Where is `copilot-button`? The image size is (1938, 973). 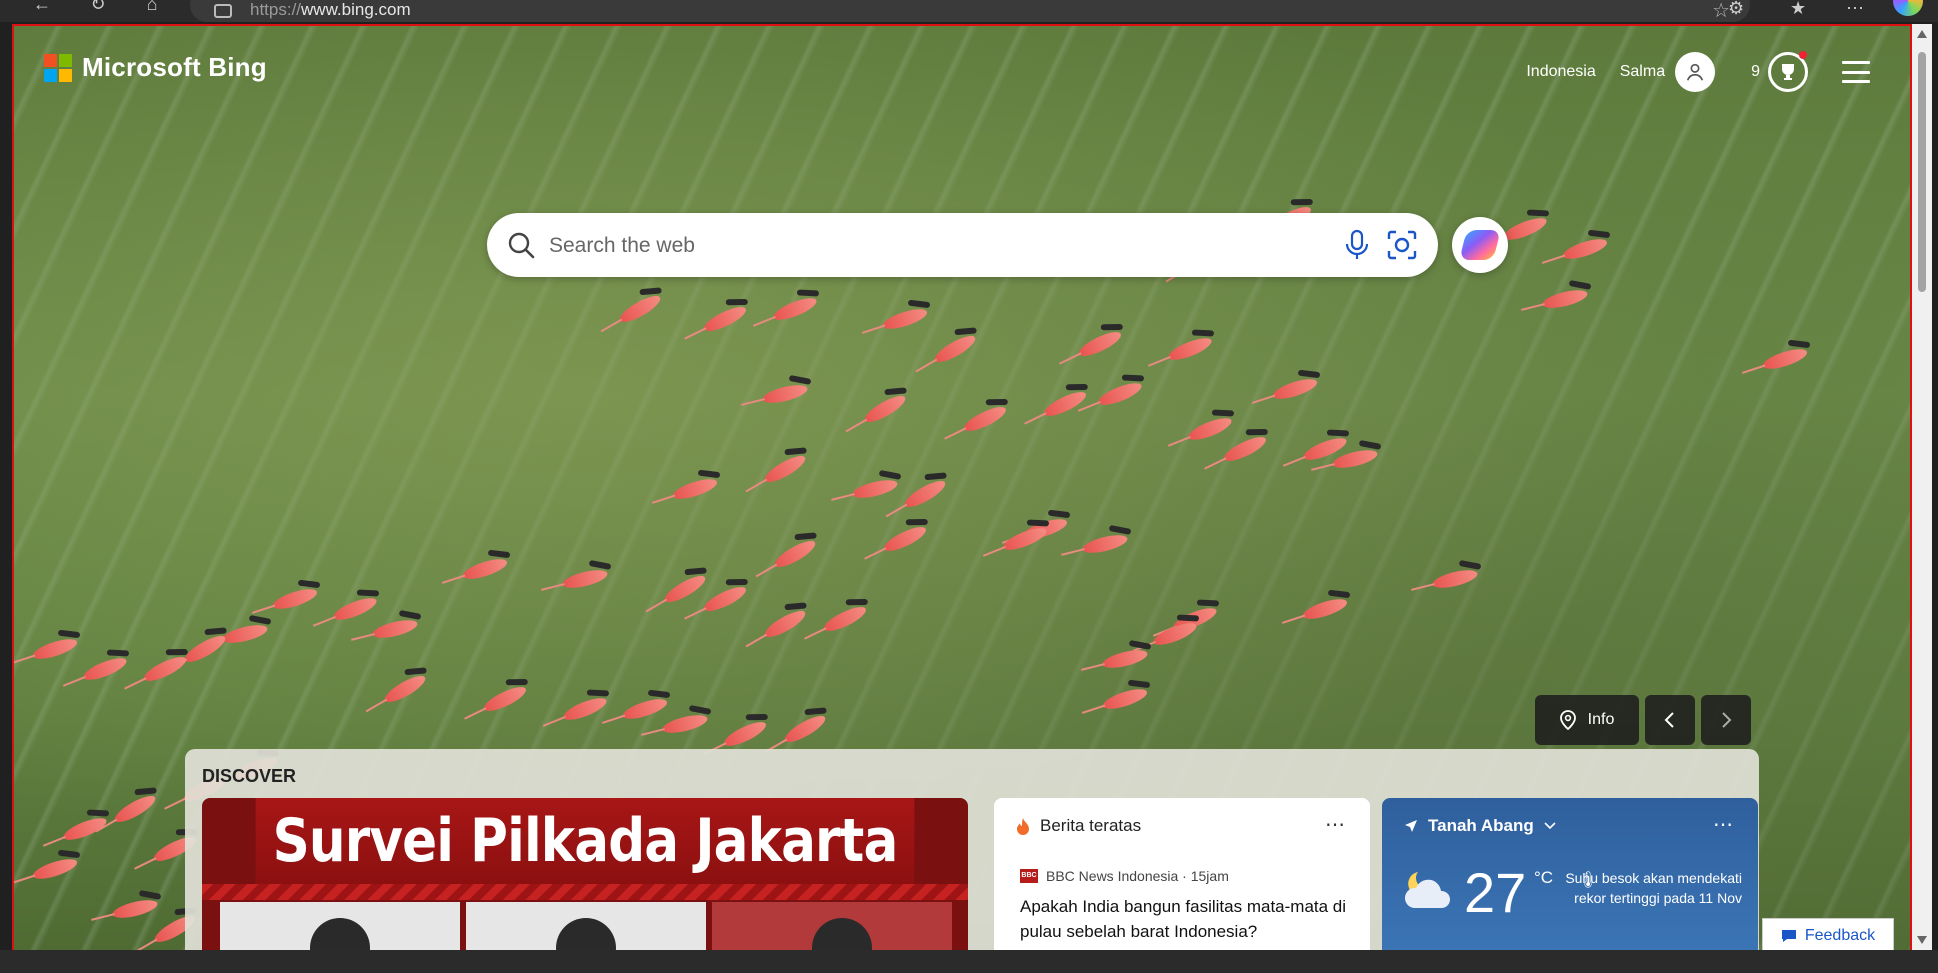 copilot-button is located at coordinates (1480, 245).